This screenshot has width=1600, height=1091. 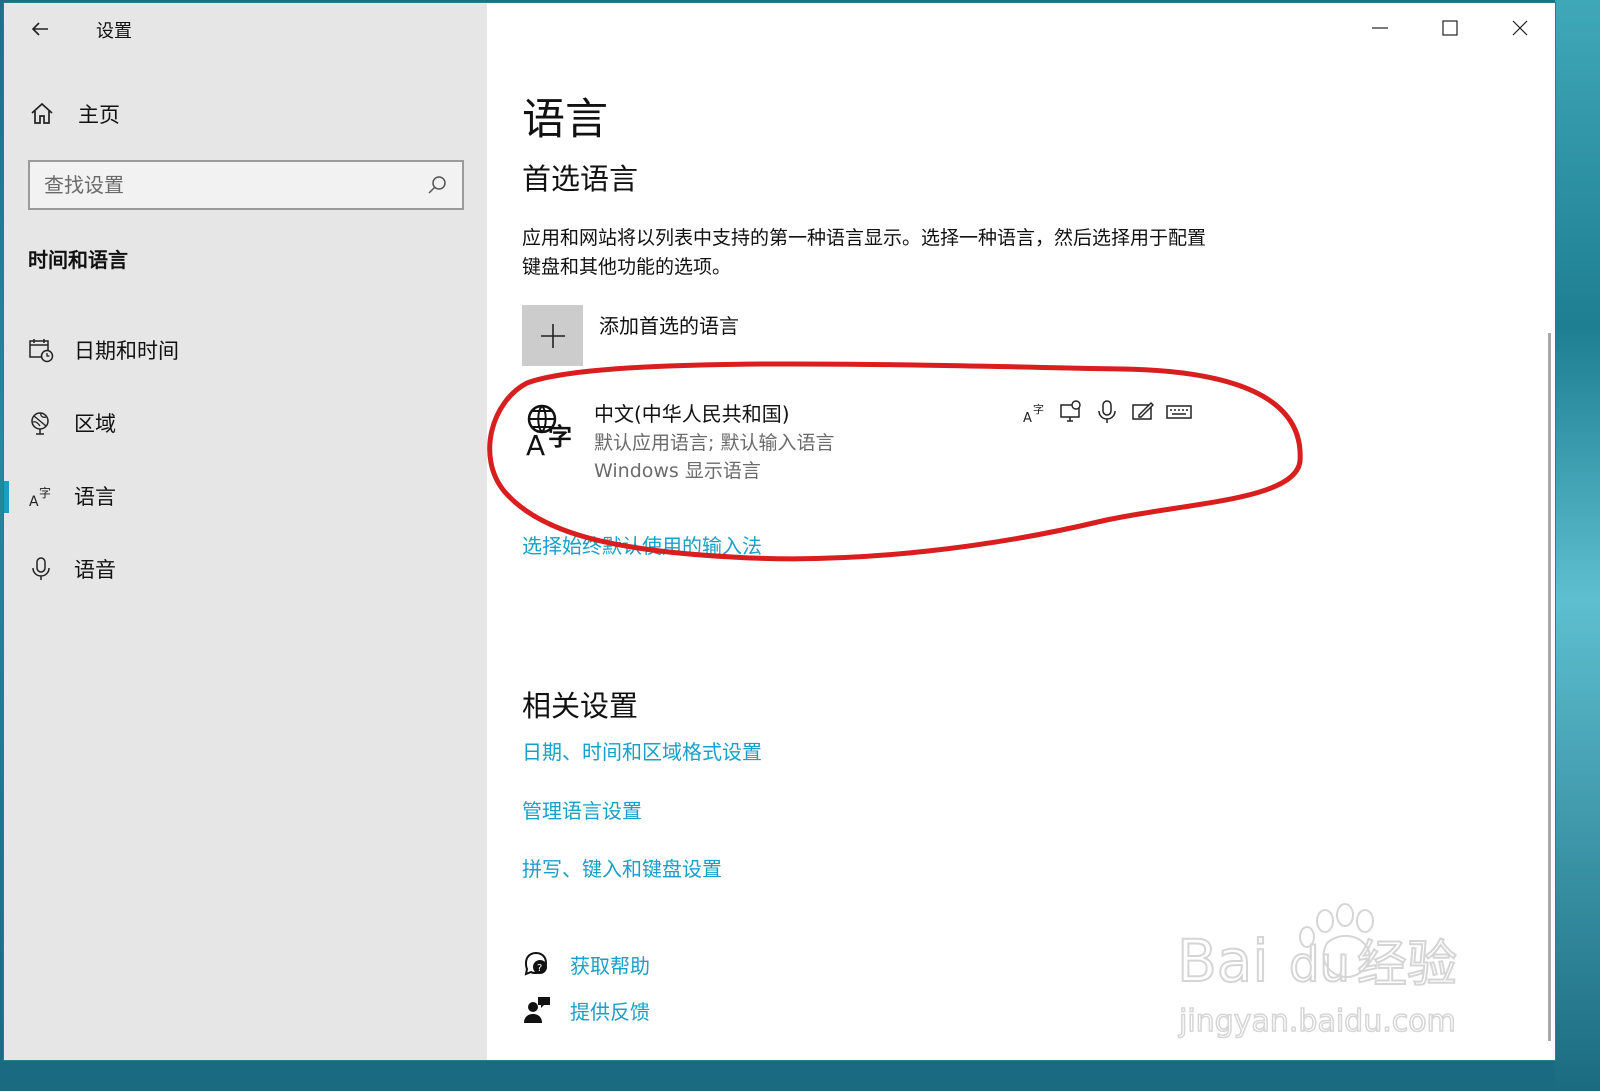 I want to click on calendar-clock-icon, so click(x=41, y=350).